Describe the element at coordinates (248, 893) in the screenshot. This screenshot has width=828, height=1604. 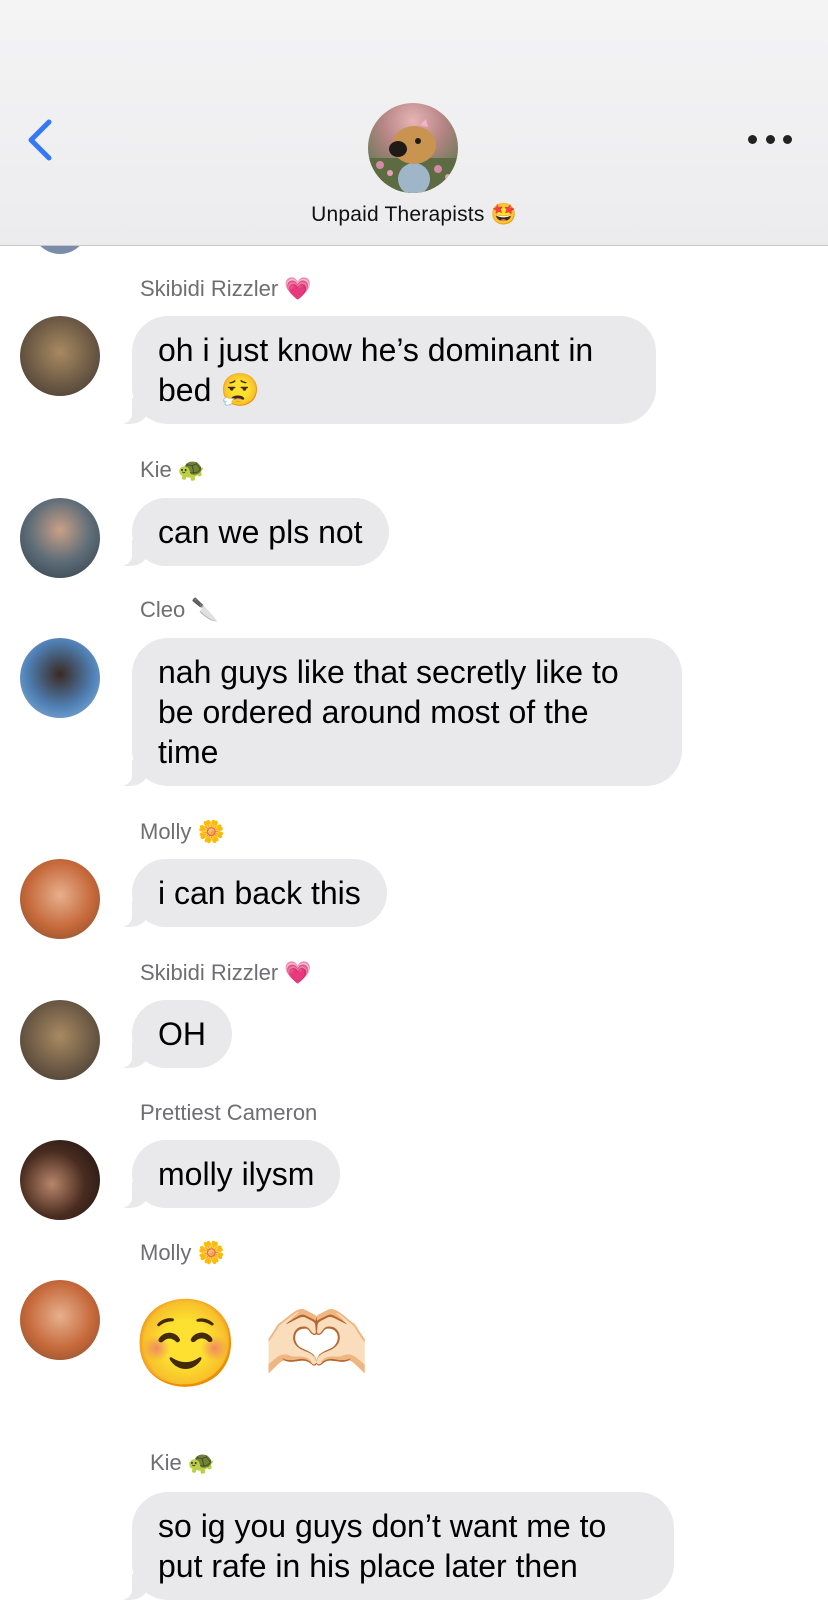
I see `message-bubble: i can back this` at that location.